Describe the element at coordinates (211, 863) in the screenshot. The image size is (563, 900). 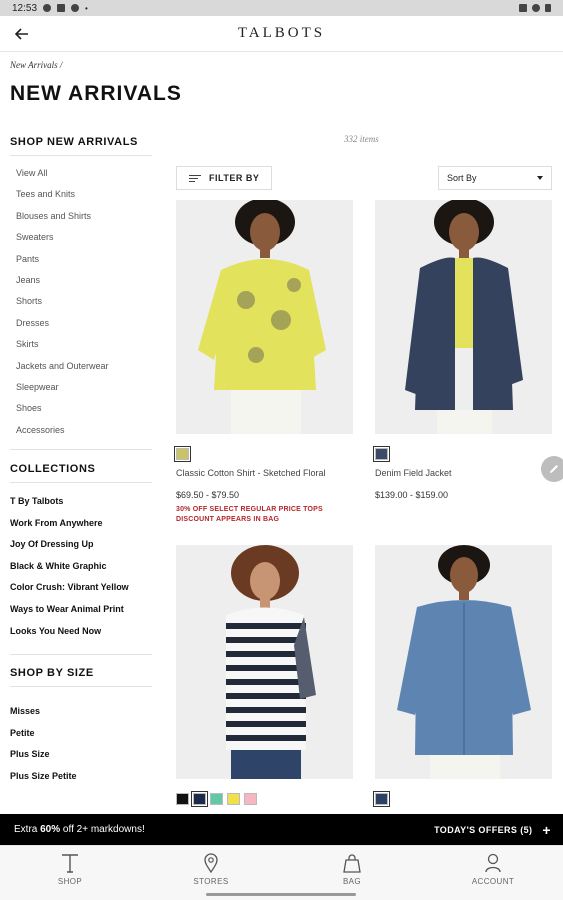
I see `location-pin-icon` at that location.